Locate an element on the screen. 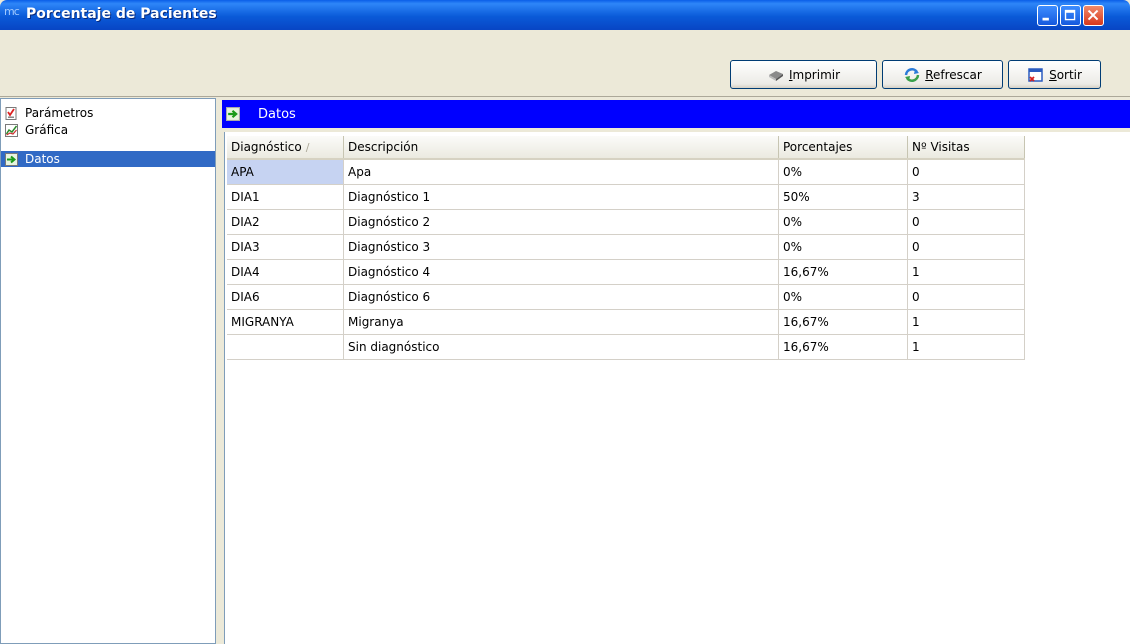 This screenshot has height=644, width=1130. table-row: DIA1 Diagnóstico 1 50% 3 is located at coordinates (626, 197).